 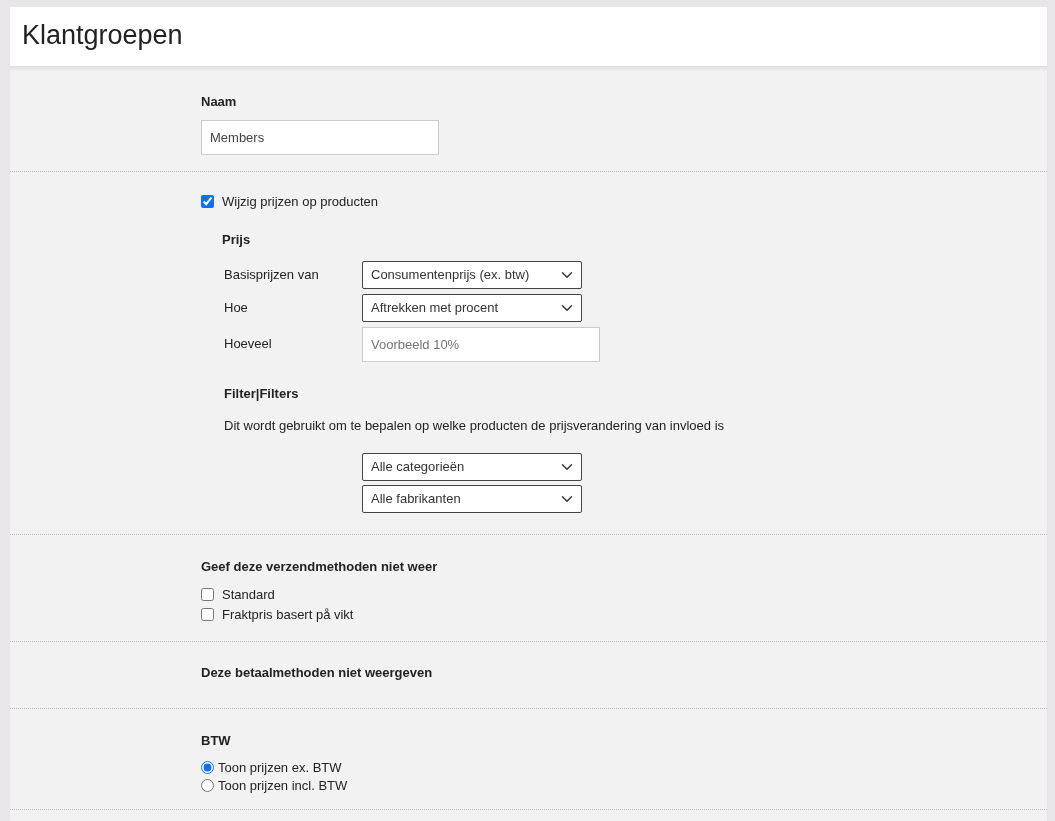 I want to click on section-heading: Prijs, so click(x=237, y=239).